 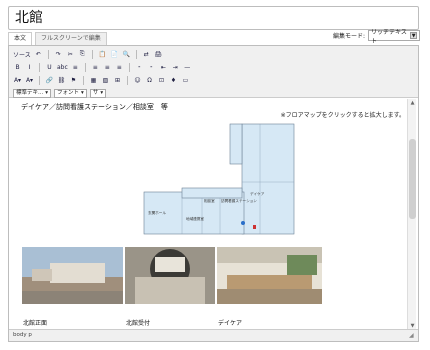 I want to click on photo-strip, so click(x=172, y=283).